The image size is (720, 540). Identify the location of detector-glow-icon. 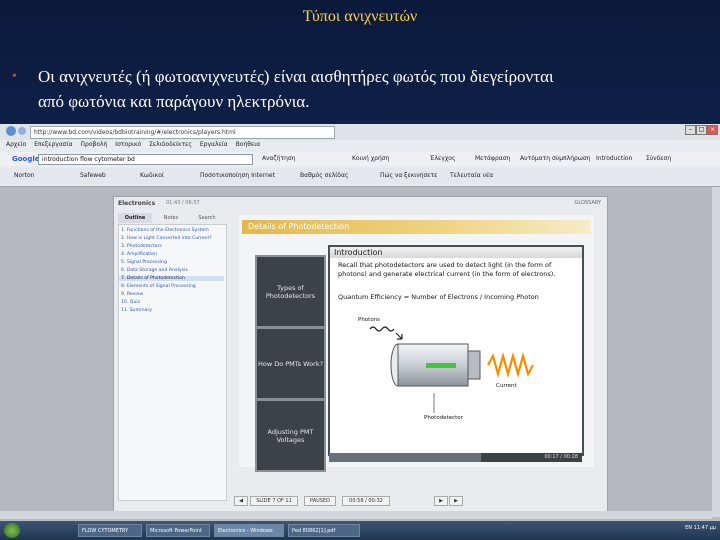
(441, 365).